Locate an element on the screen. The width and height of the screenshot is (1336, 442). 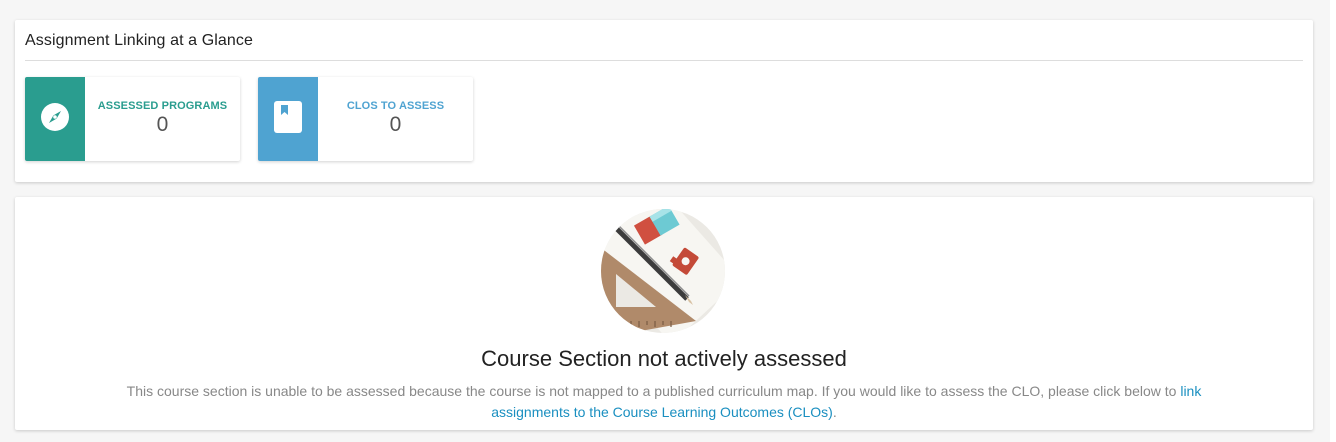
assessed-programs-count: 0 is located at coordinates (162, 124).